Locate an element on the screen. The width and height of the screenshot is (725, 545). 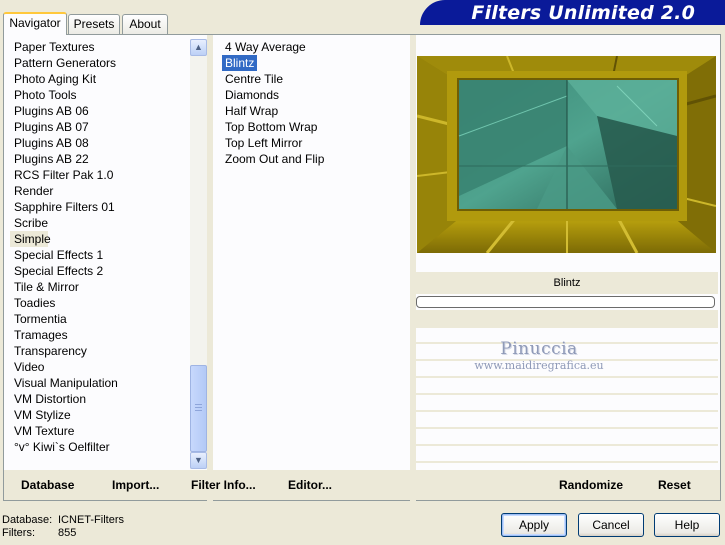
filters-count-label: Filters: is located at coordinates (18, 533).